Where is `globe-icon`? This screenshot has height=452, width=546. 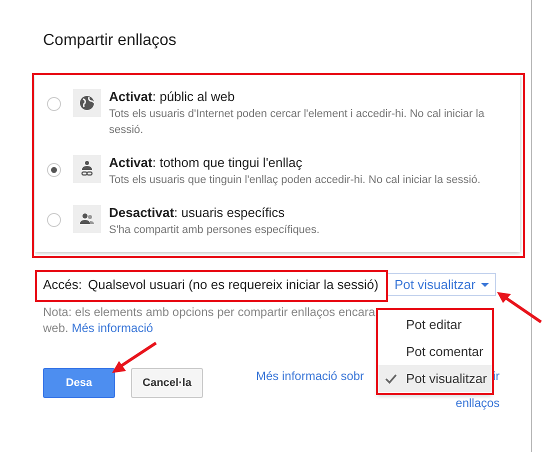 globe-icon is located at coordinates (87, 103).